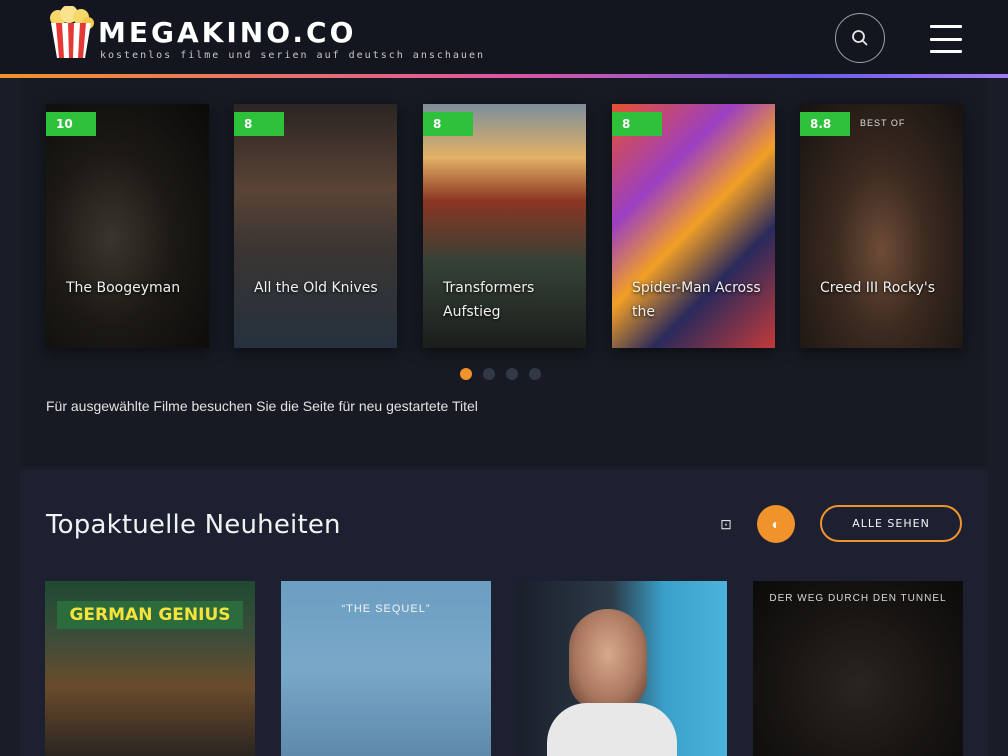  What do you see at coordinates (726, 524) in the screenshot?
I see `view-toggle-icon: ⊡` at bounding box center [726, 524].